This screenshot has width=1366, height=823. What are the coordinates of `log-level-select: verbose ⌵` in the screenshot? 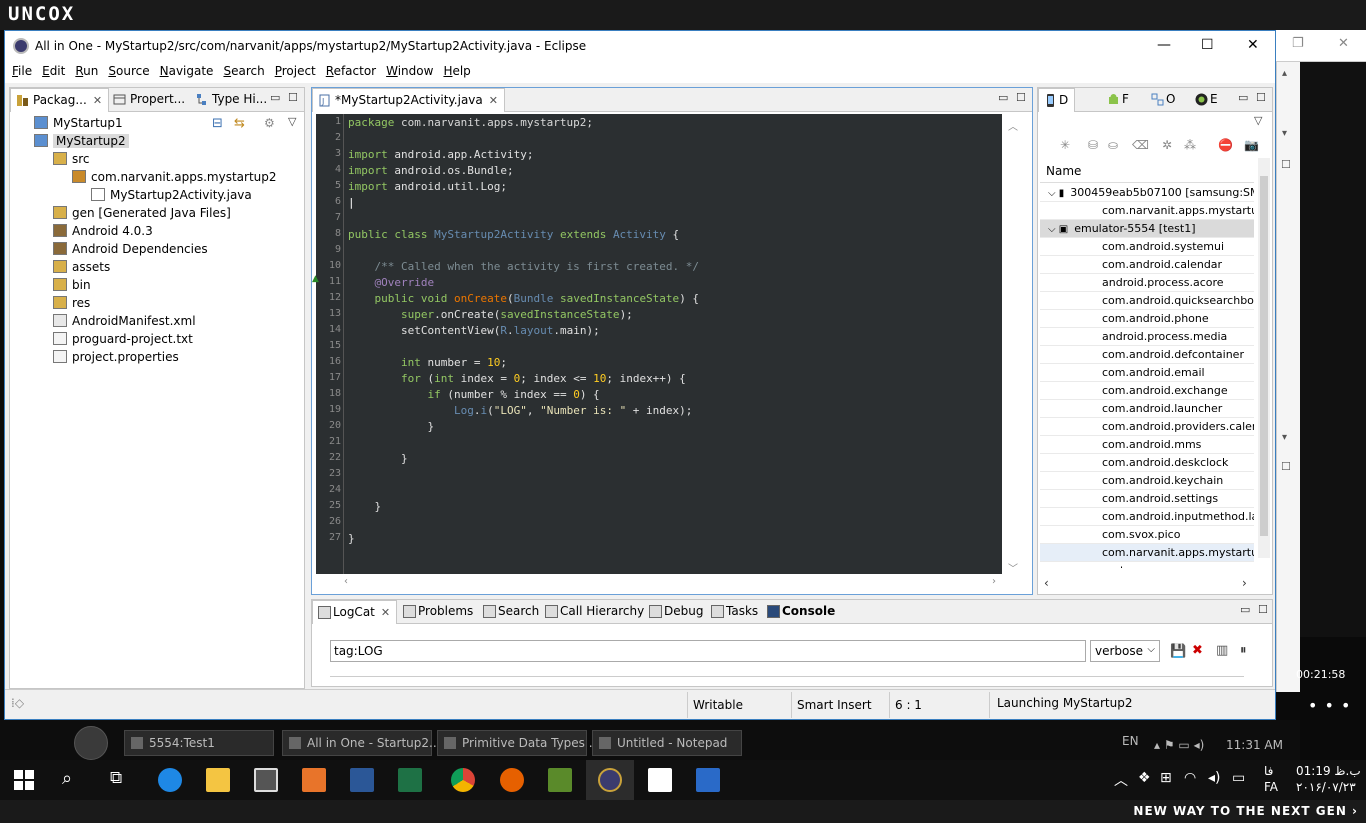 It's located at (1125, 651).